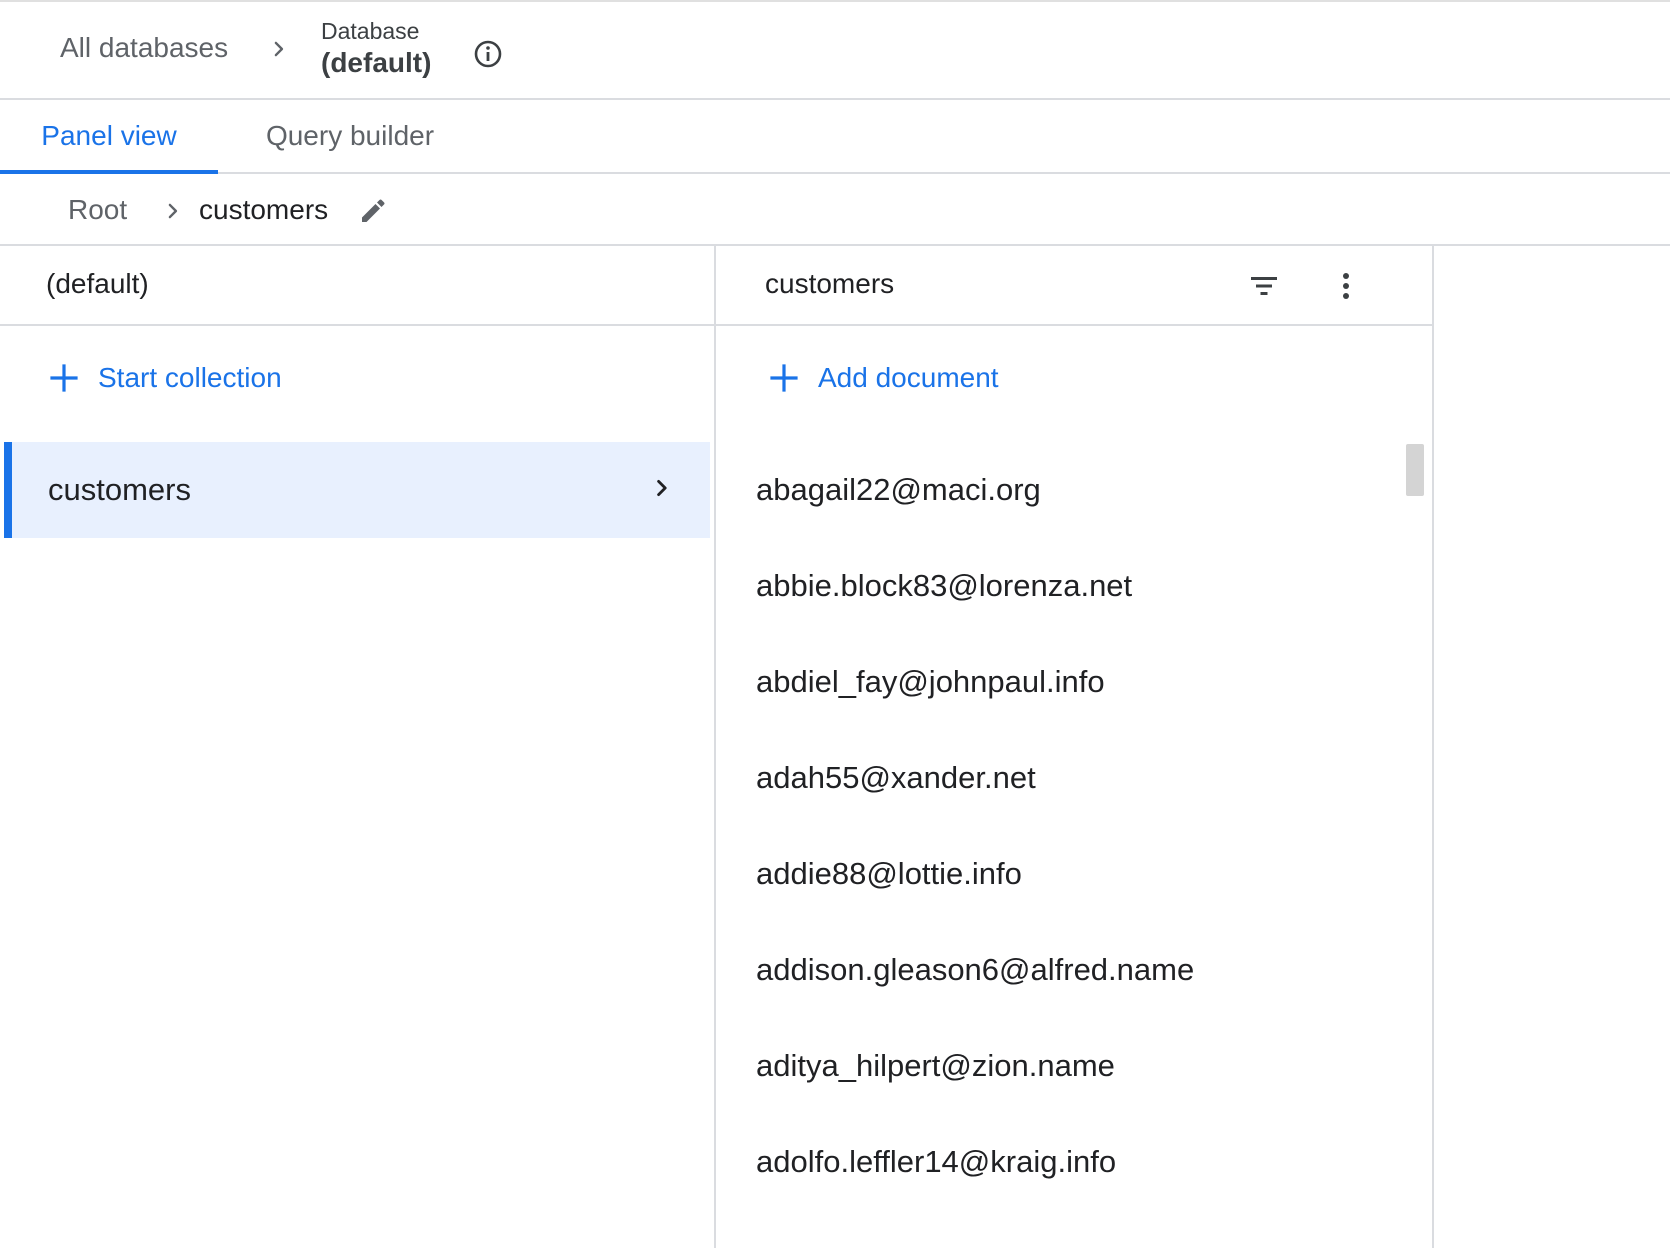  What do you see at coordinates (830, 283) in the screenshot?
I see `collection-panel-title: customers` at bounding box center [830, 283].